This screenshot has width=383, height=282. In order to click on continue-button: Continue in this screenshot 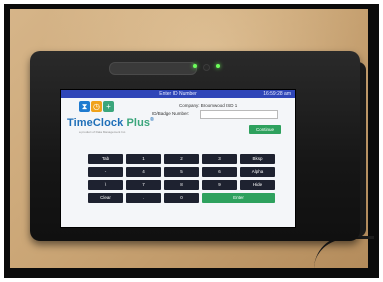, I will do `click(265, 129)`.